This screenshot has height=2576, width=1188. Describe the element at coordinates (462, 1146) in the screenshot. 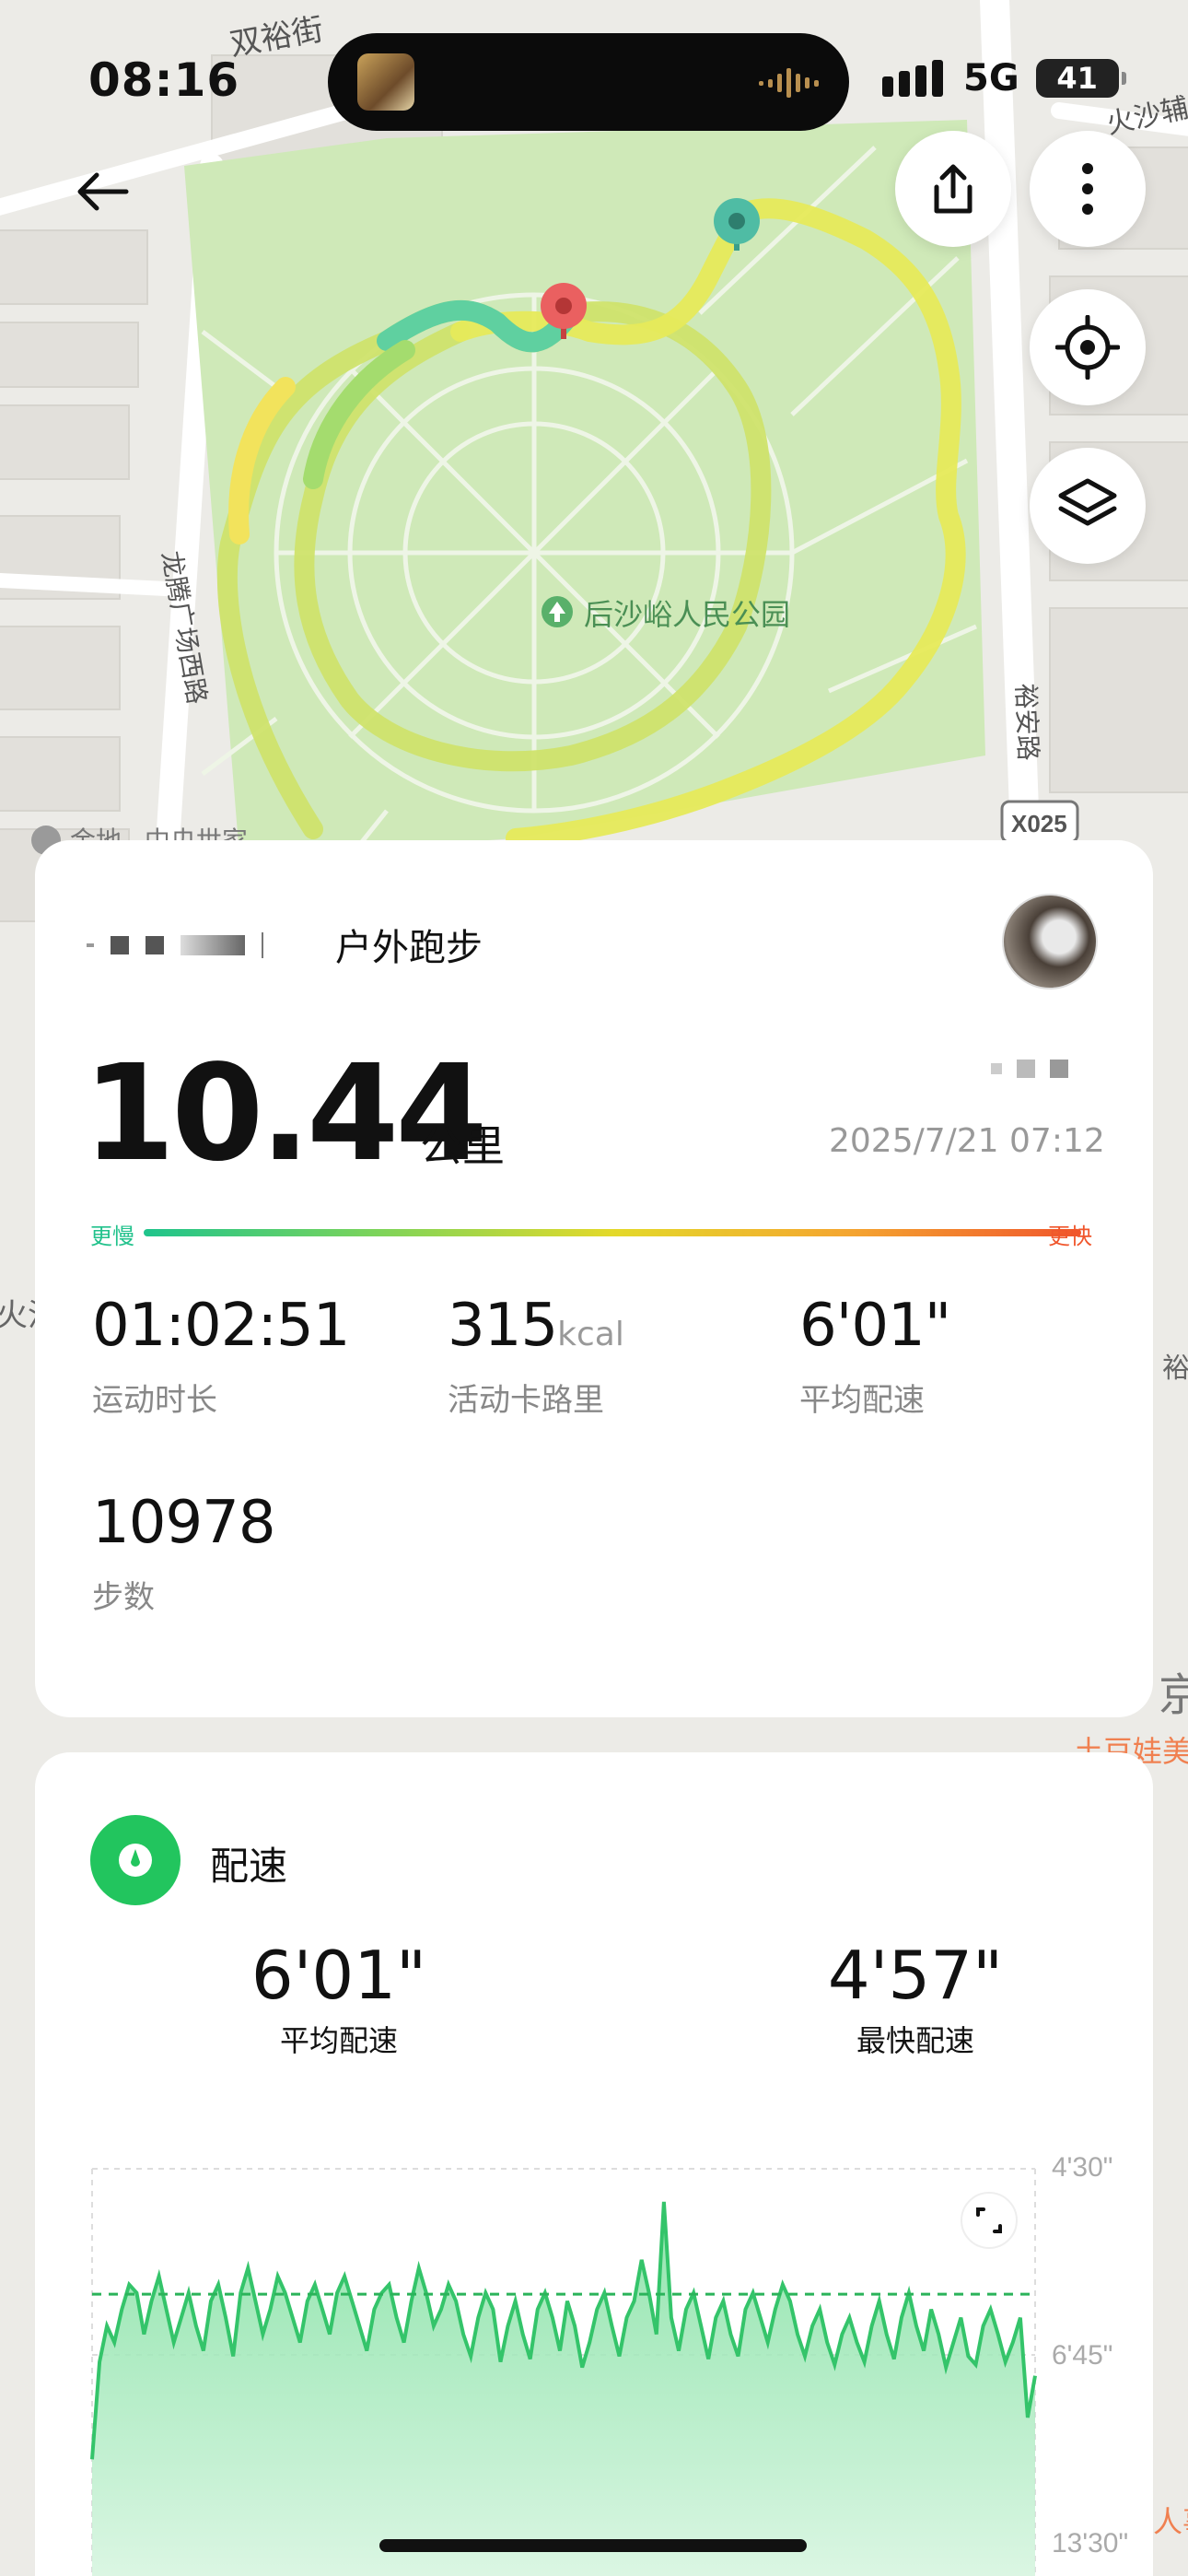

I see `distance-unit: 公里` at that location.